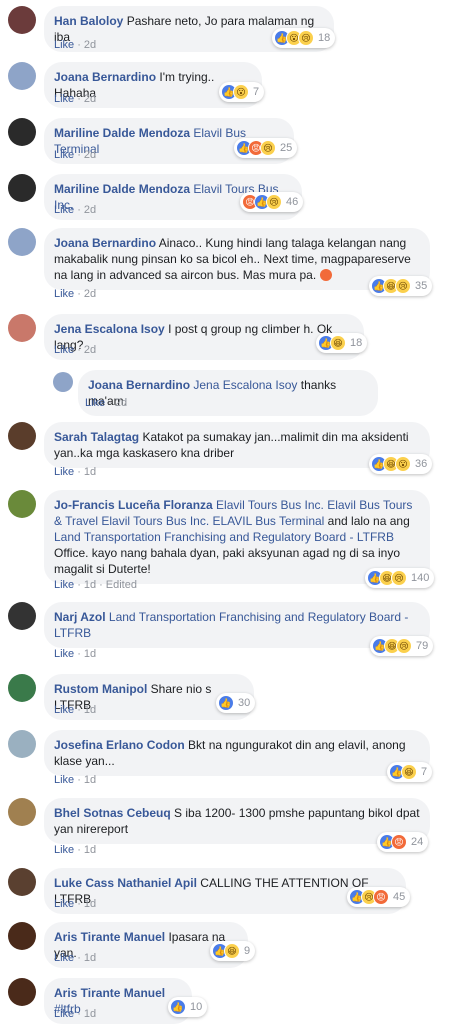 The image size is (454, 1024). Describe the element at coordinates (125, 883) in the screenshot. I see `comment-author: Luke Cass Nathaniel Apil` at that location.